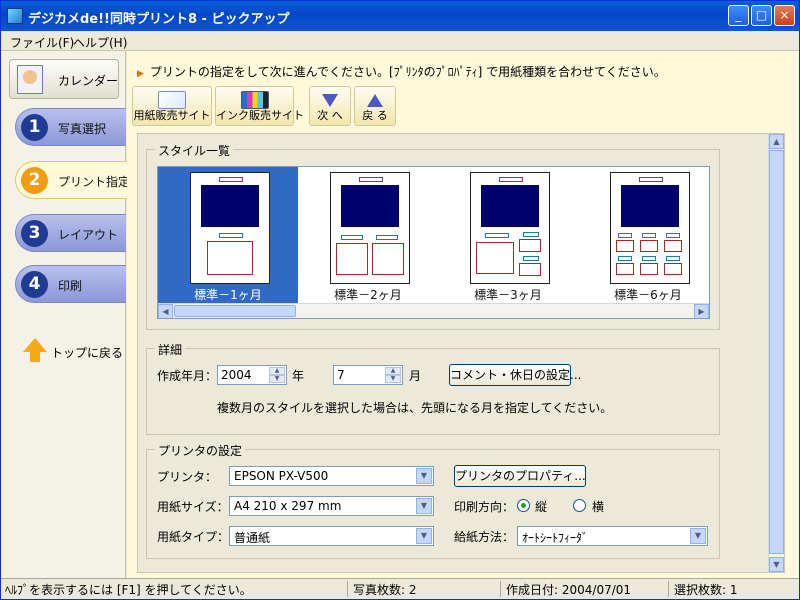  What do you see at coordinates (738, 15) in the screenshot?
I see `minimize-button: _` at bounding box center [738, 15].